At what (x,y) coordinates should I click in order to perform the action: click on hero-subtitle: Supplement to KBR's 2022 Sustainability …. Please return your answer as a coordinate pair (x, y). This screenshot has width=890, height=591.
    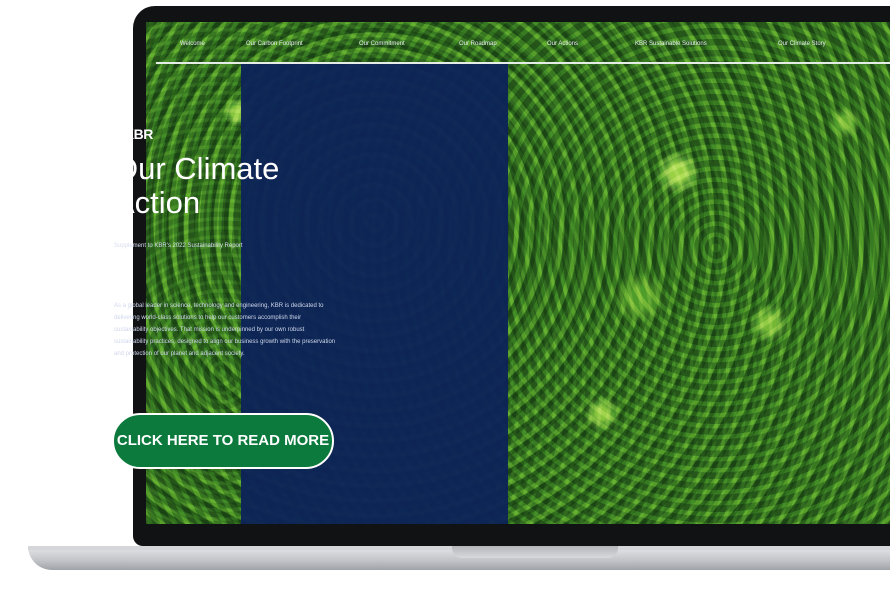
    Looking at the image, I should click on (178, 246).